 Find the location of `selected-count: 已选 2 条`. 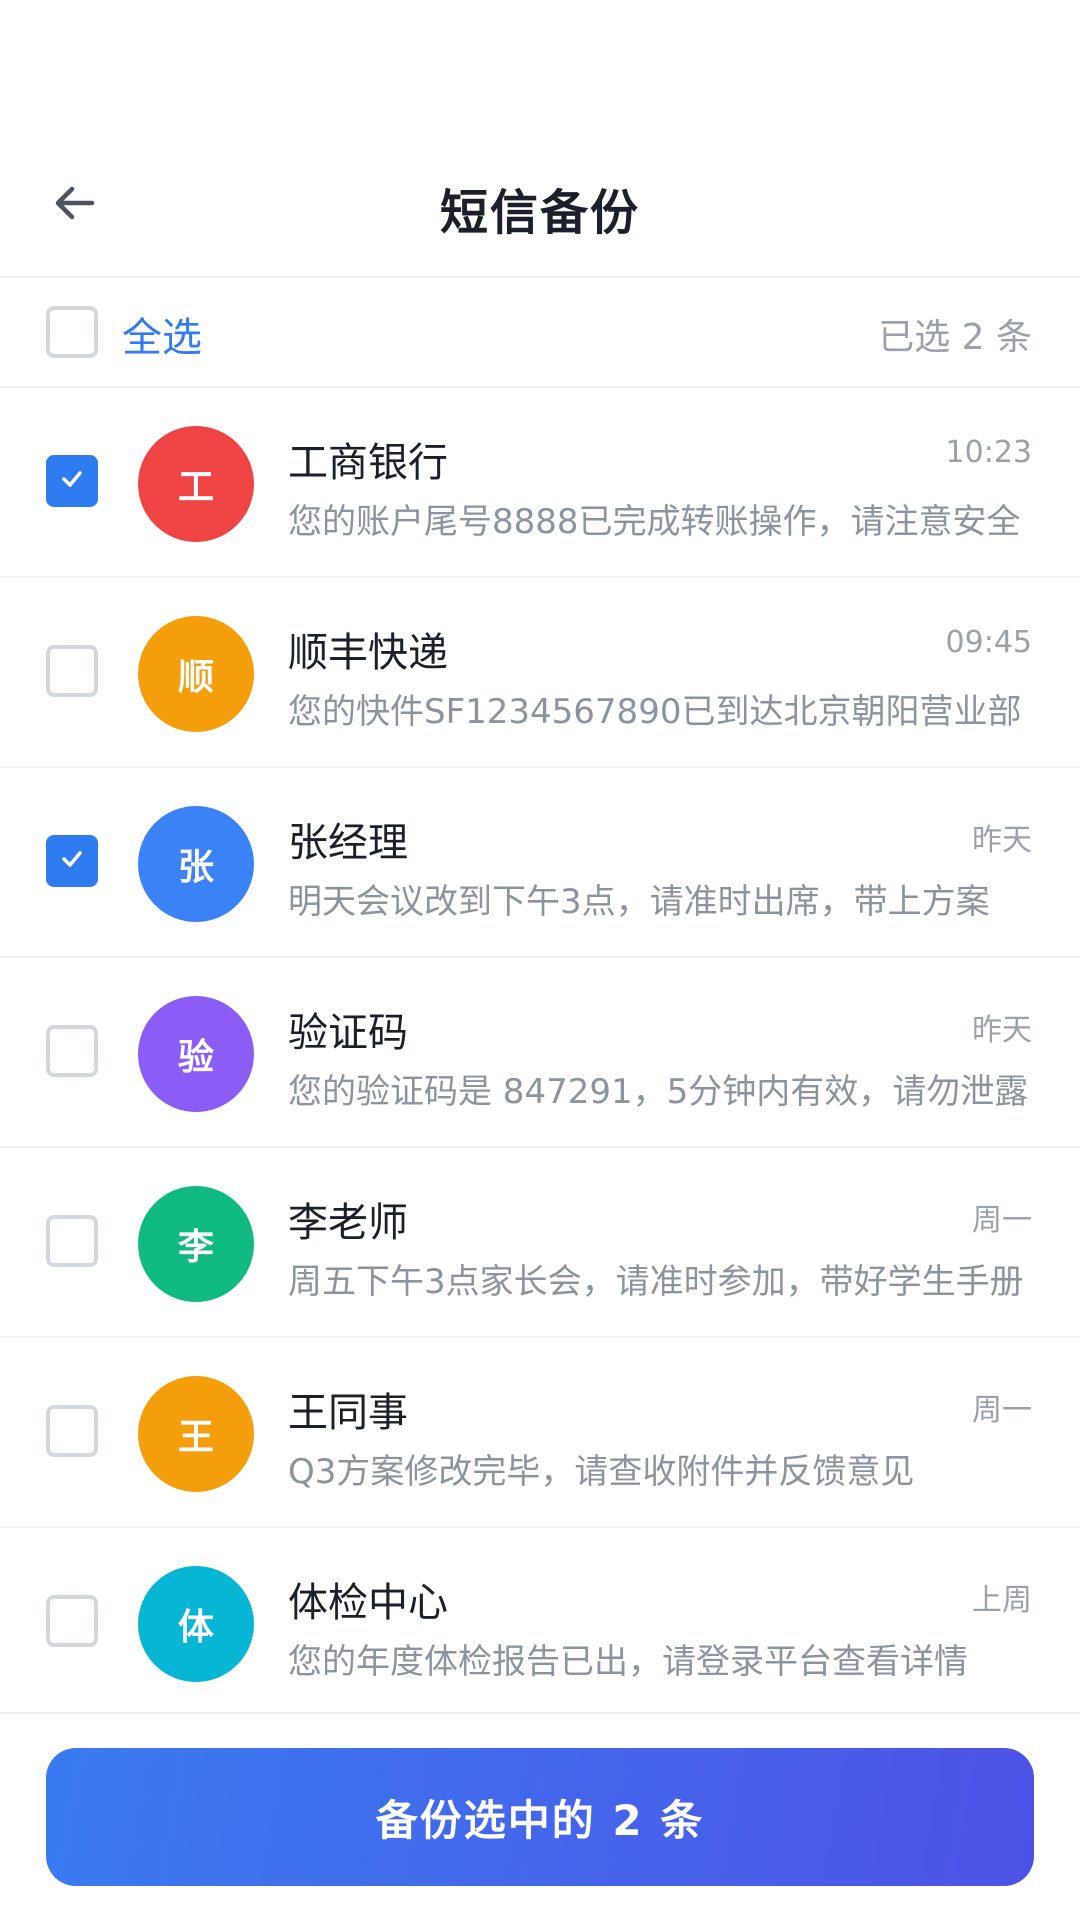

selected-count: 已选 2 条 is located at coordinates (955, 337).